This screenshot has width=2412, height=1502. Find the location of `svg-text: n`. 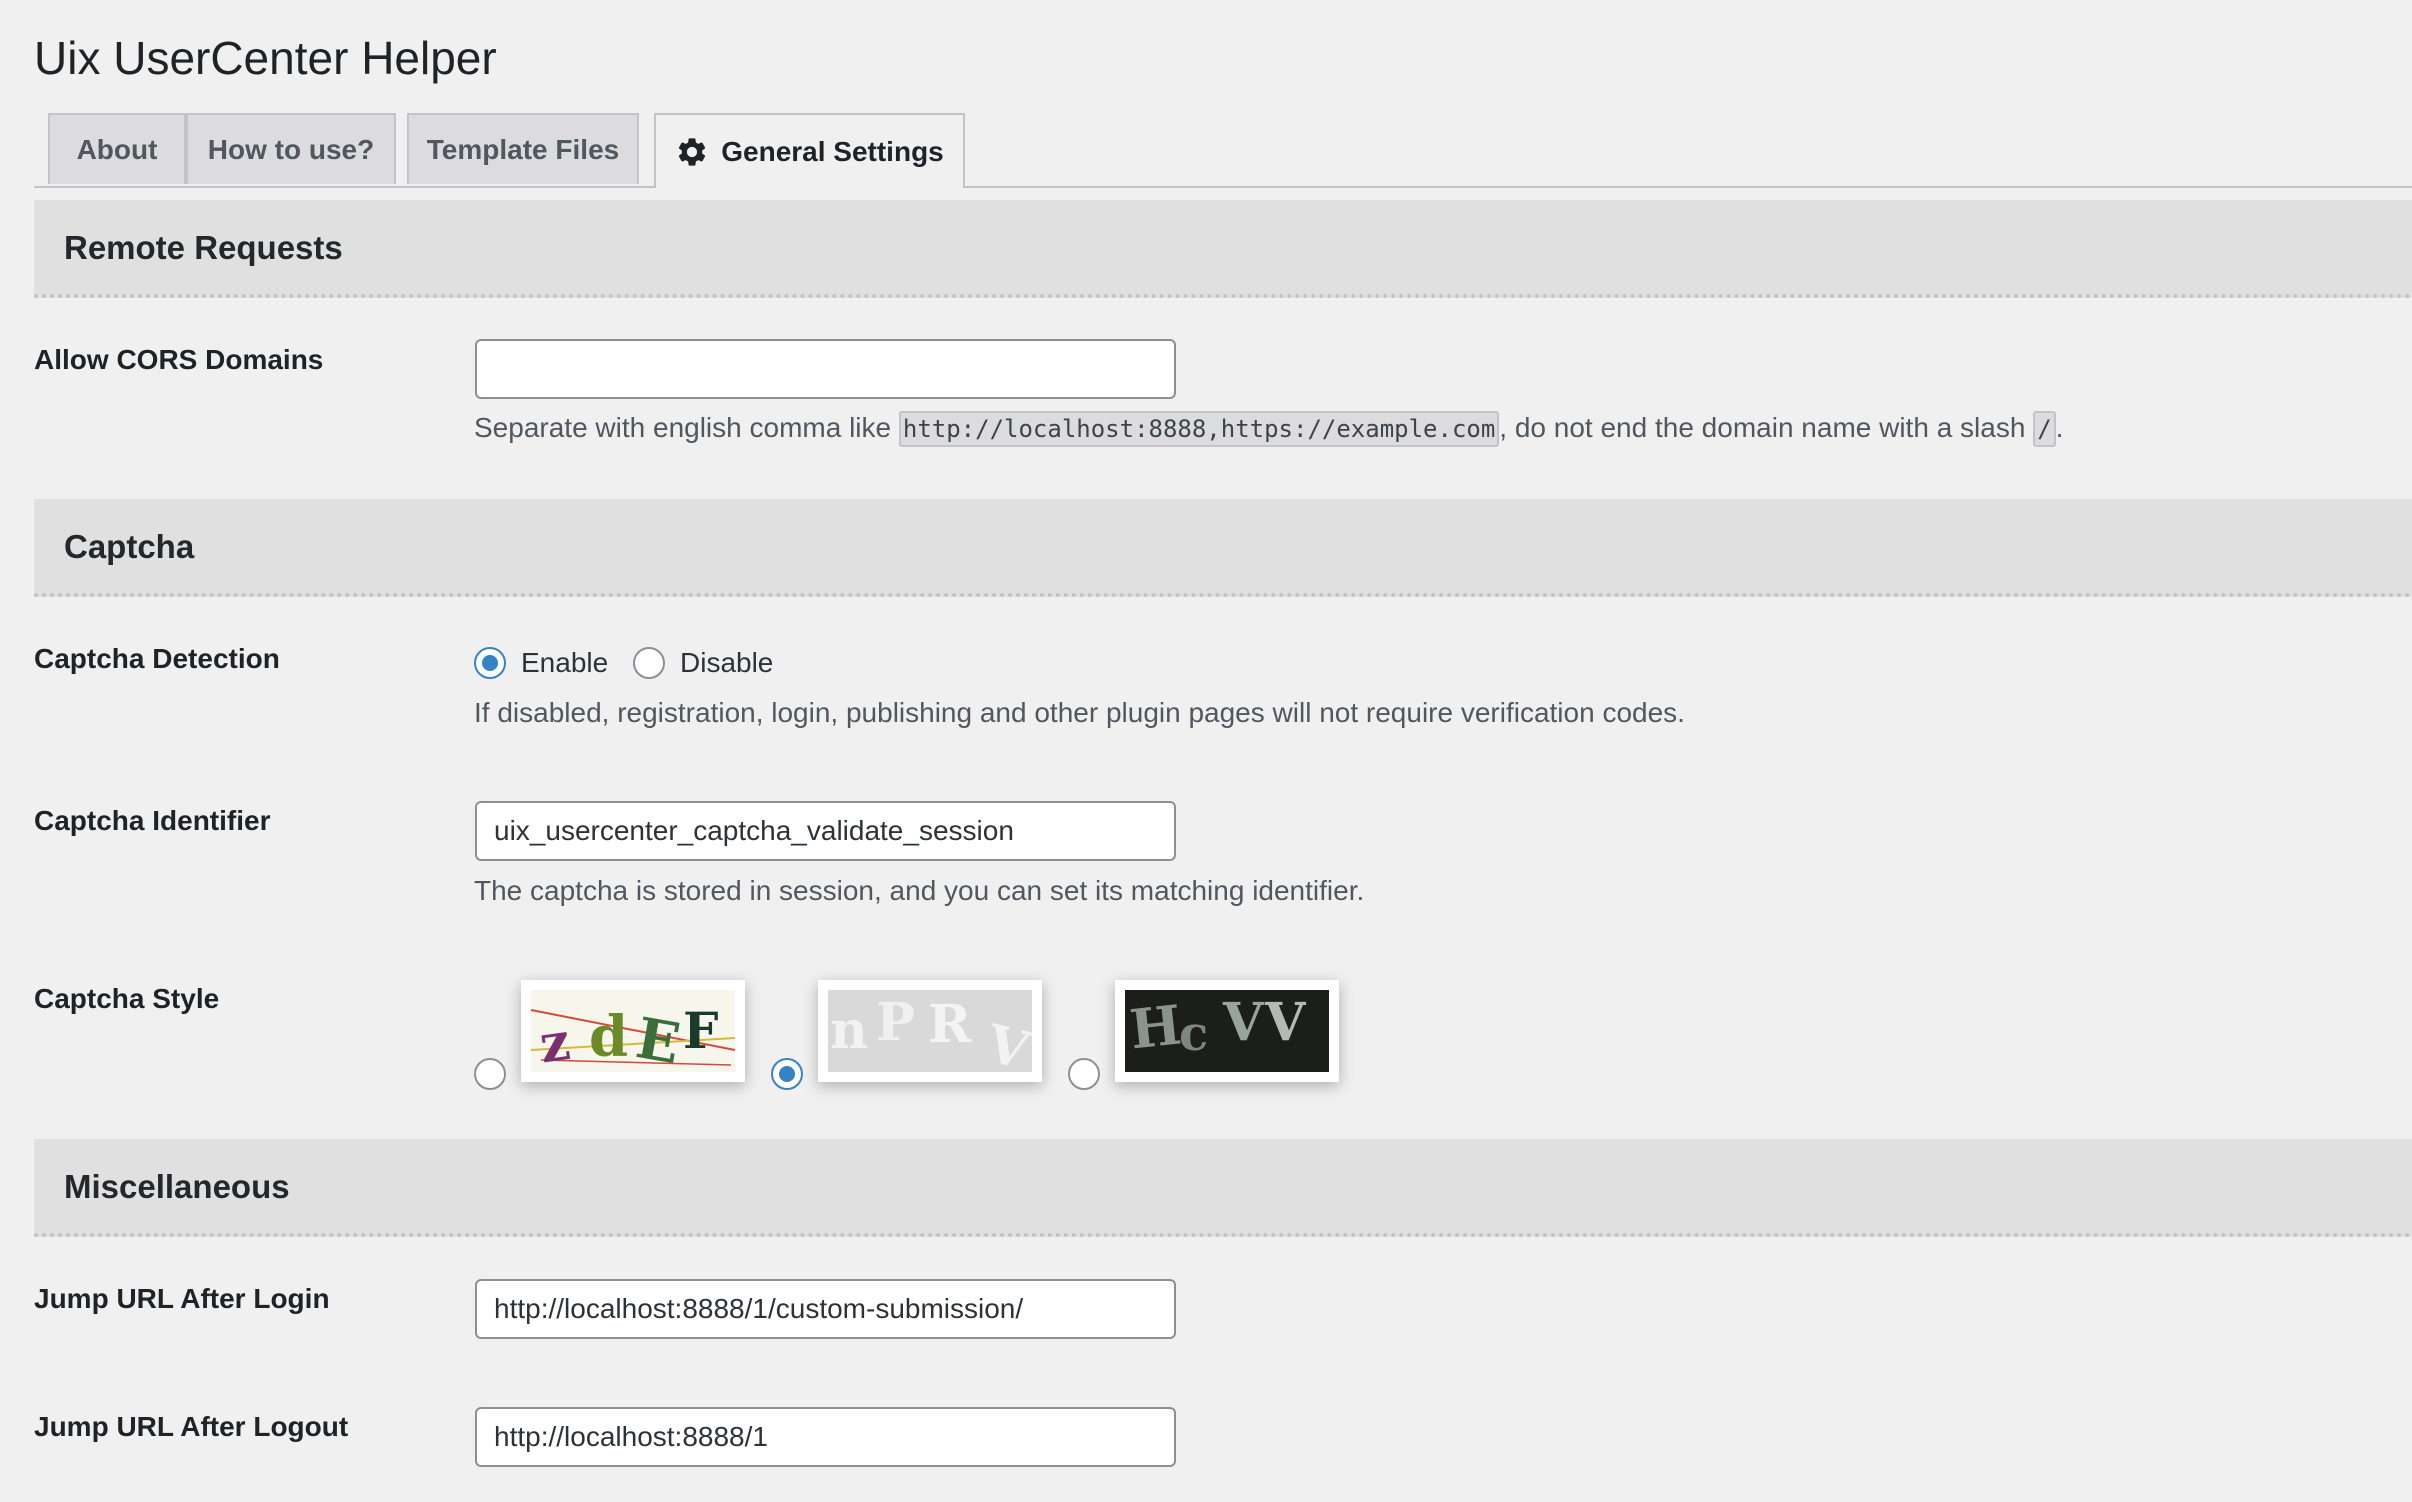

svg-text: n is located at coordinates (849, 1030).